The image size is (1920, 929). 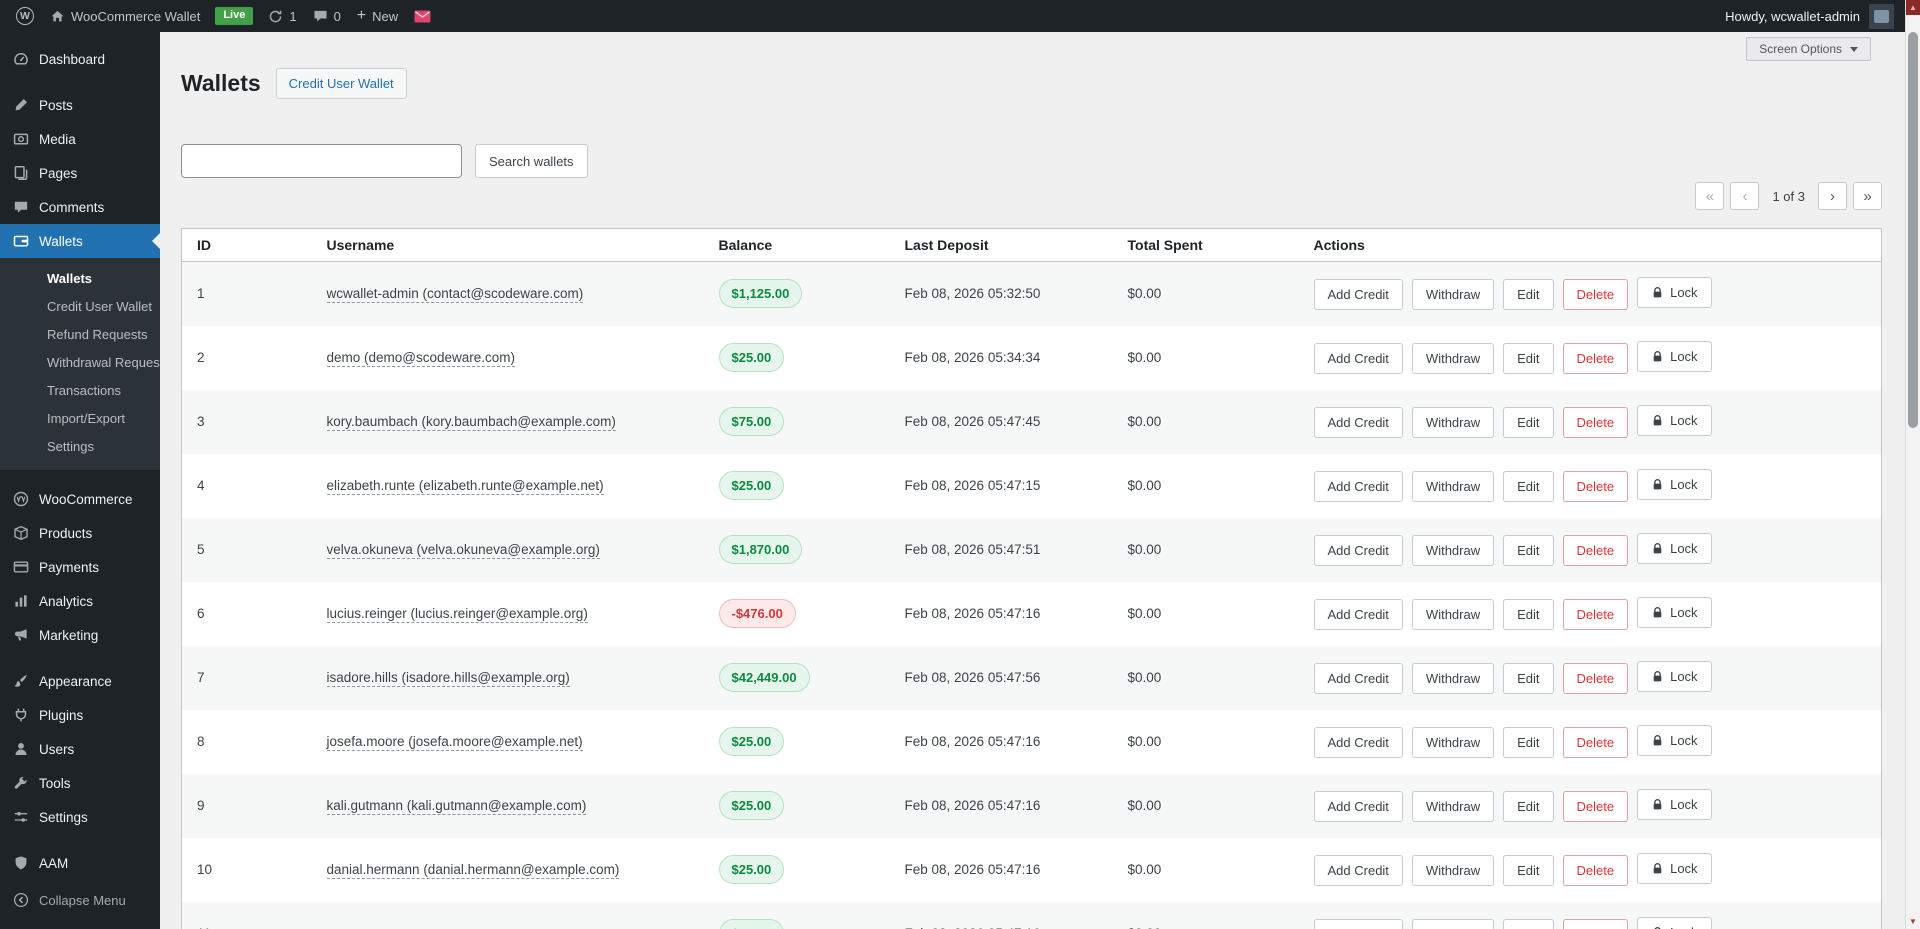 What do you see at coordinates (1710, 196) in the screenshot?
I see `first-page-button: «` at bounding box center [1710, 196].